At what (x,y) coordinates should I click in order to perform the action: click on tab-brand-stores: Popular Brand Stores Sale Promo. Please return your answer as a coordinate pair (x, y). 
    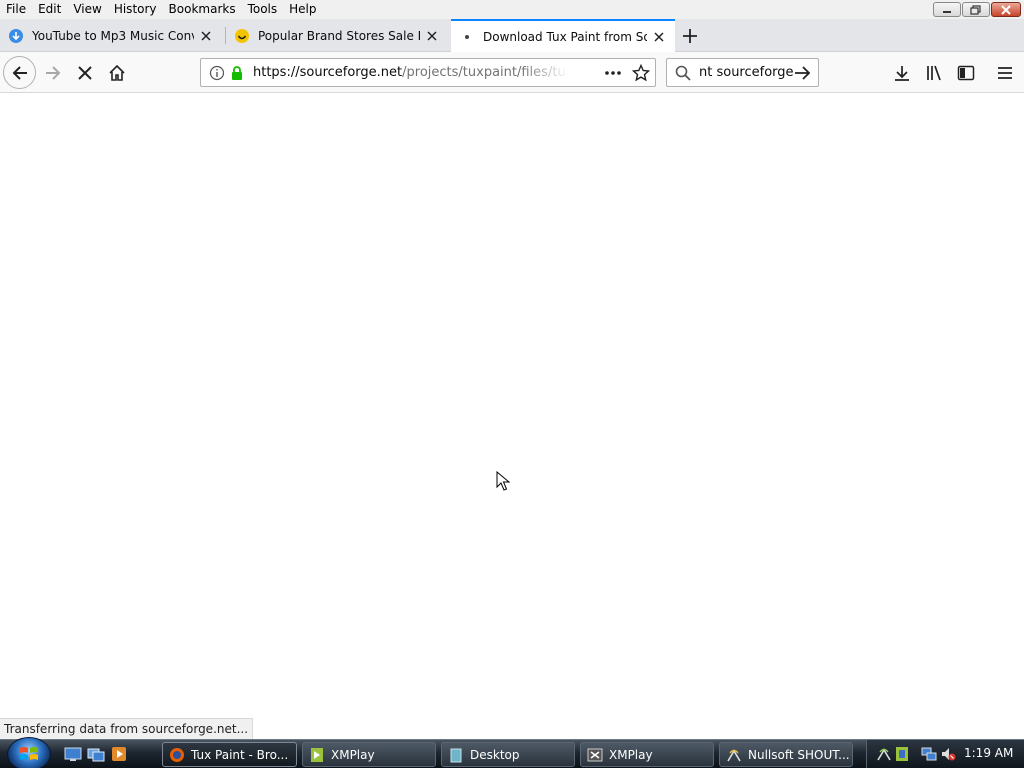
    Looking at the image, I should click on (337, 35).